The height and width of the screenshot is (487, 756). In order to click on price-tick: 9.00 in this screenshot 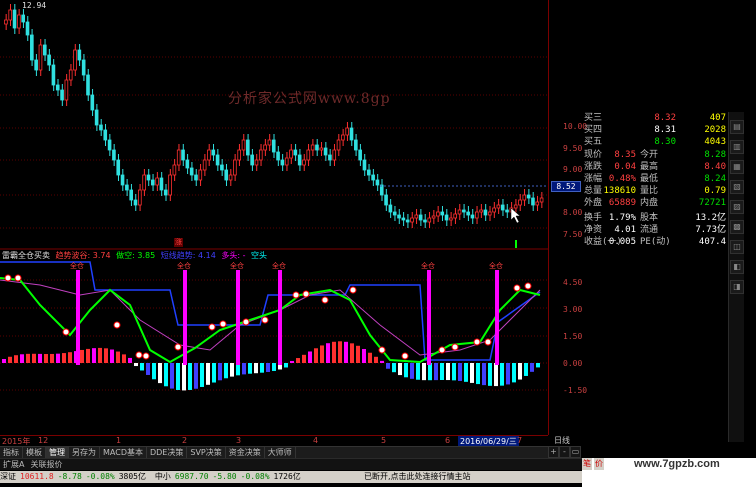, I will do `click(573, 169)`.